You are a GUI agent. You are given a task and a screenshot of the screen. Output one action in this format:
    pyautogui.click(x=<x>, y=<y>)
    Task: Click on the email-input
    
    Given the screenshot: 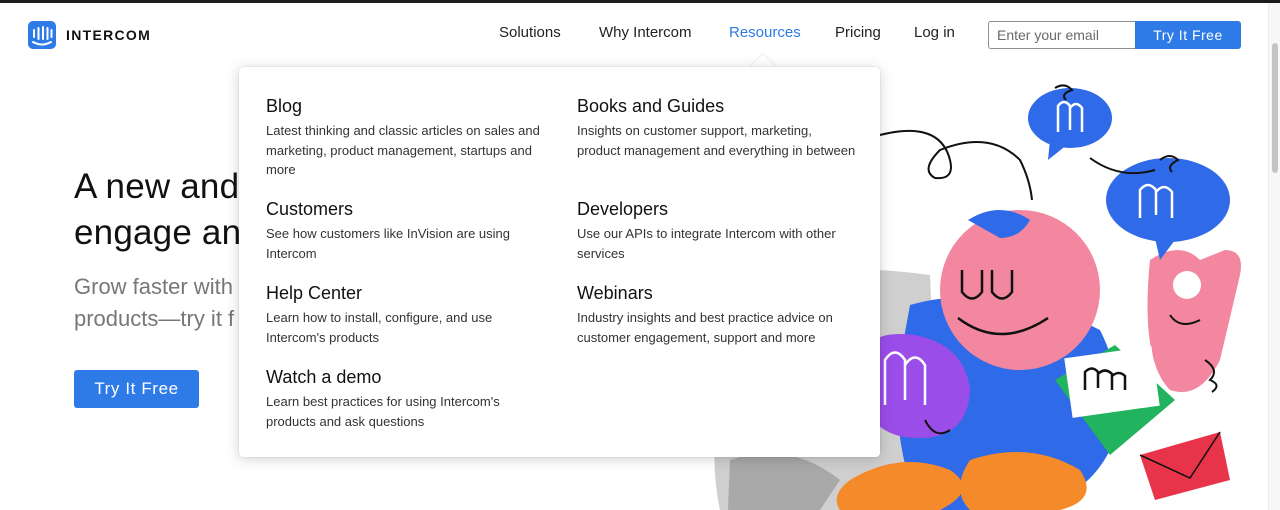 What is the action you would take?
    pyautogui.click(x=1062, y=35)
    